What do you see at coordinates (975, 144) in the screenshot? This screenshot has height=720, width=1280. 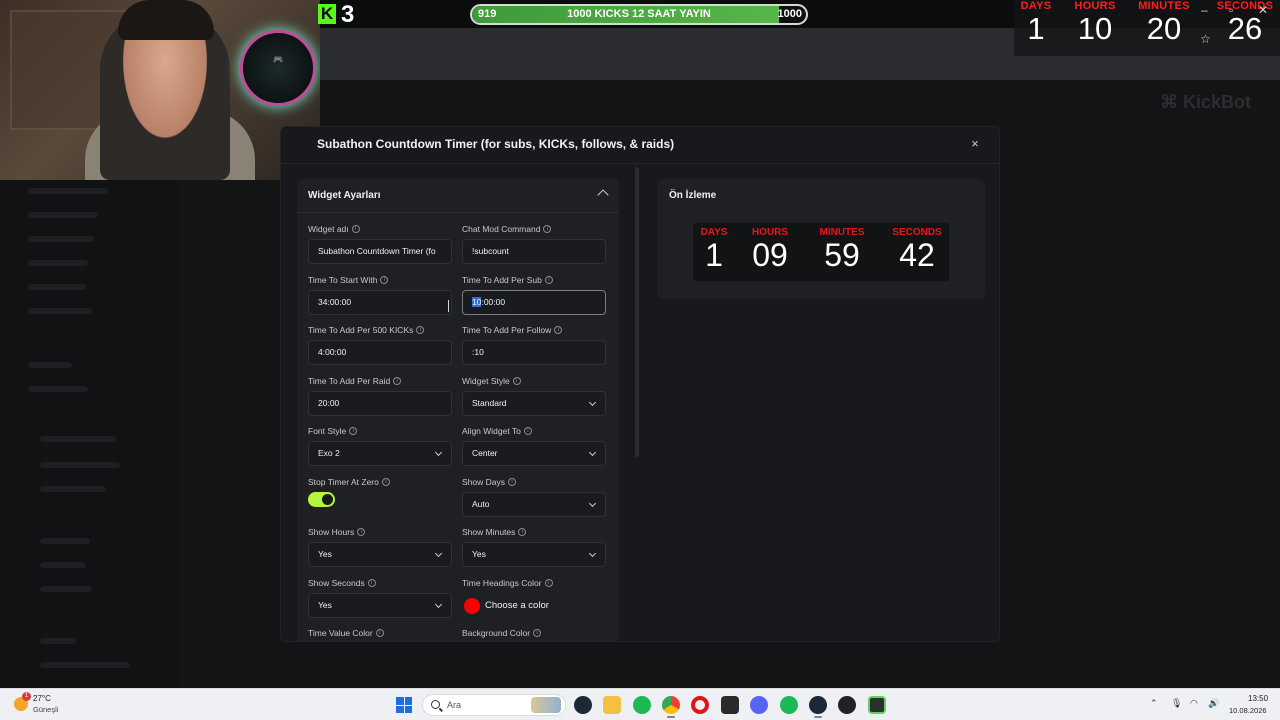 I see `modal-close-button: ×` at bounding box center [975, 144].